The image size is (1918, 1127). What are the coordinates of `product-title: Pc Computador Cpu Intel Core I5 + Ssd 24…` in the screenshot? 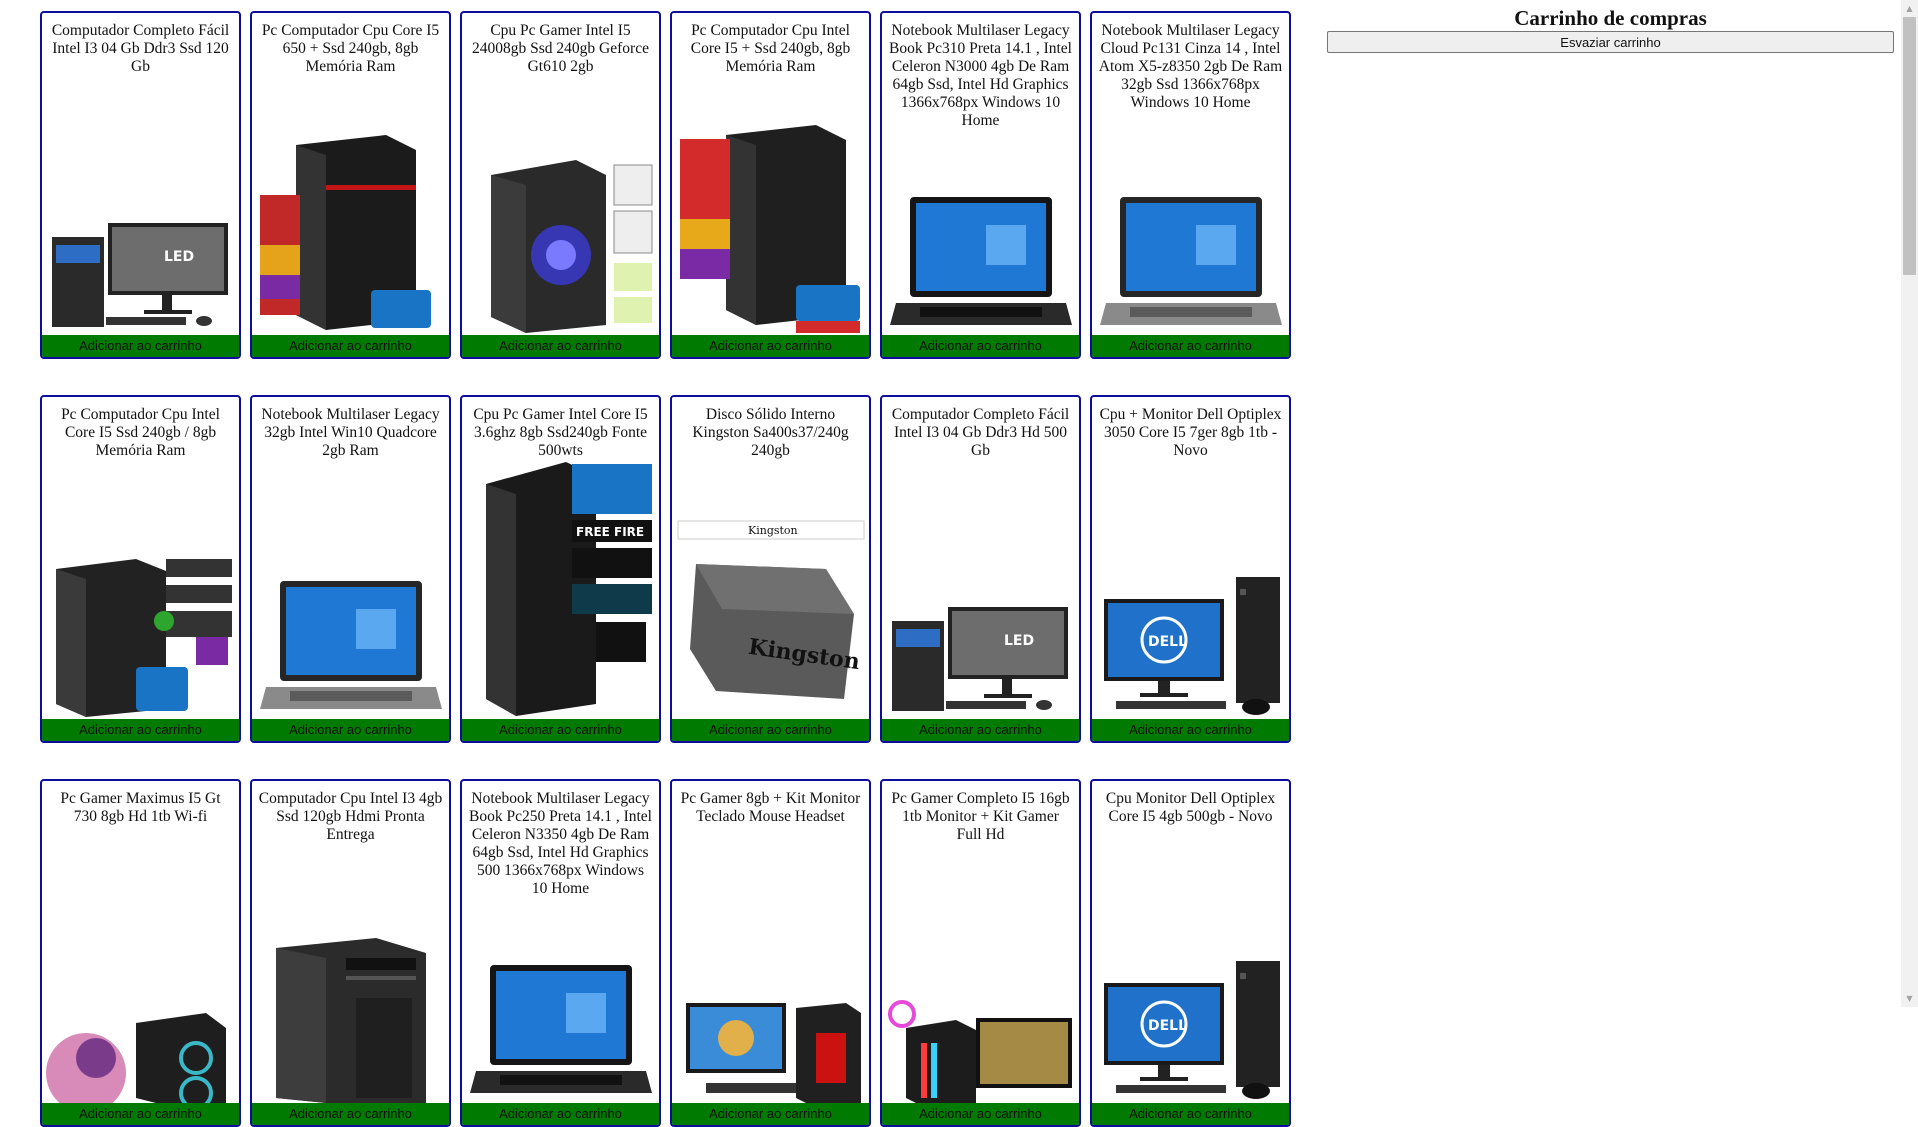 It's located at (770, 48).